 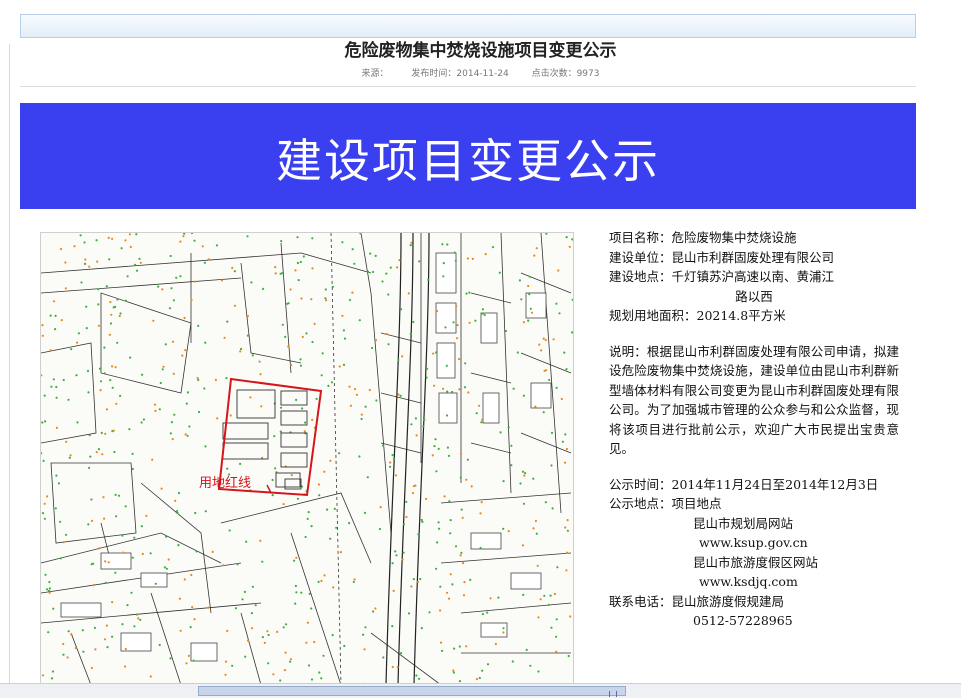 I want to click on location-line-2: 路以西, so click(x=754, y=296).